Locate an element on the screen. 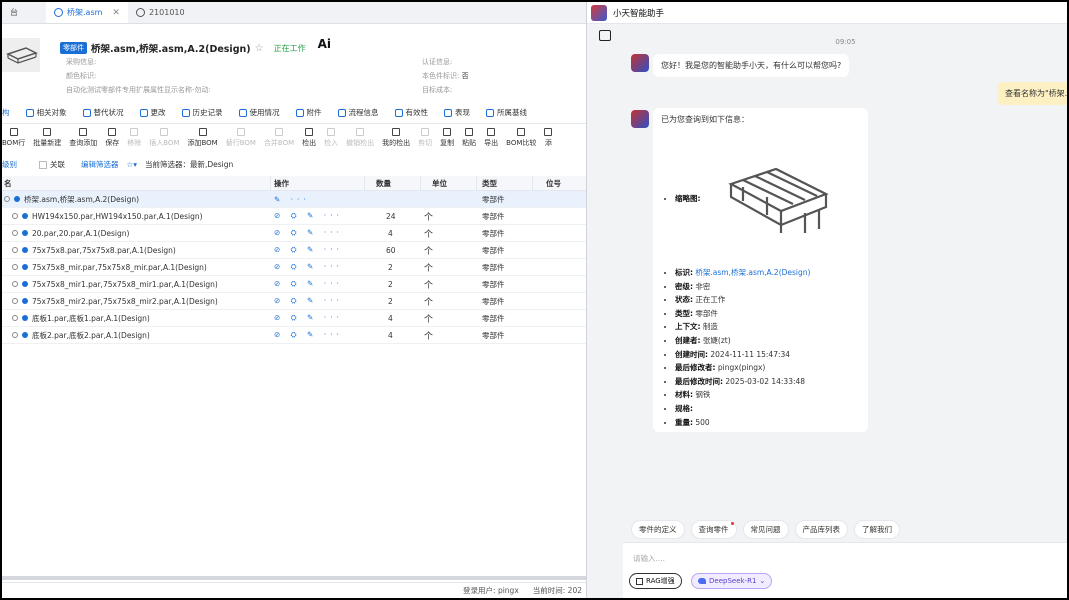 The width and height of the screenshot is (1069, 600). row-name: HW194x150.par,HW194x150.par,A.1(Design) is located at coordinates (107, 216).